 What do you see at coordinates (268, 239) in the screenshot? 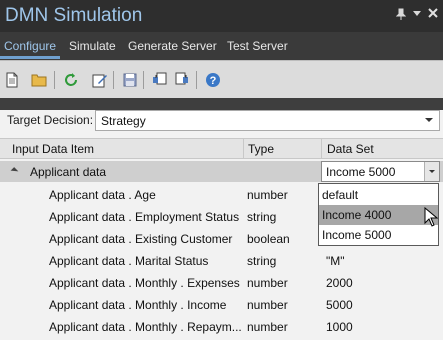
I see `row-type: boolean` at bounding box center [268, 239].